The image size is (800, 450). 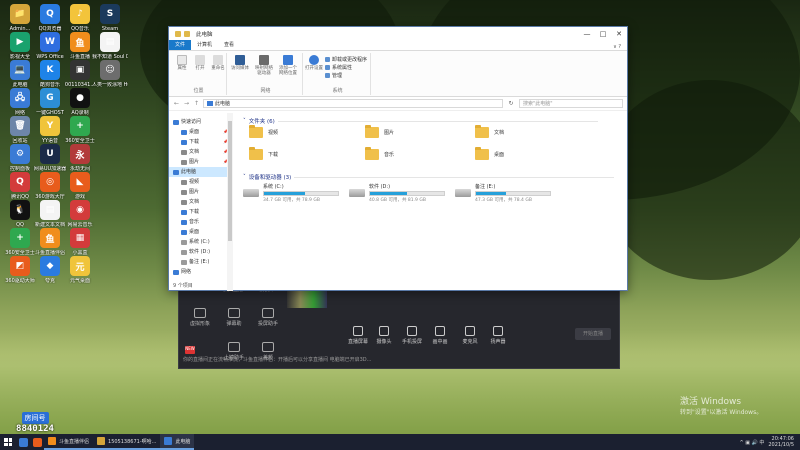 I want to click on nav-pane-label: 图片, so click(x=194, y=192).